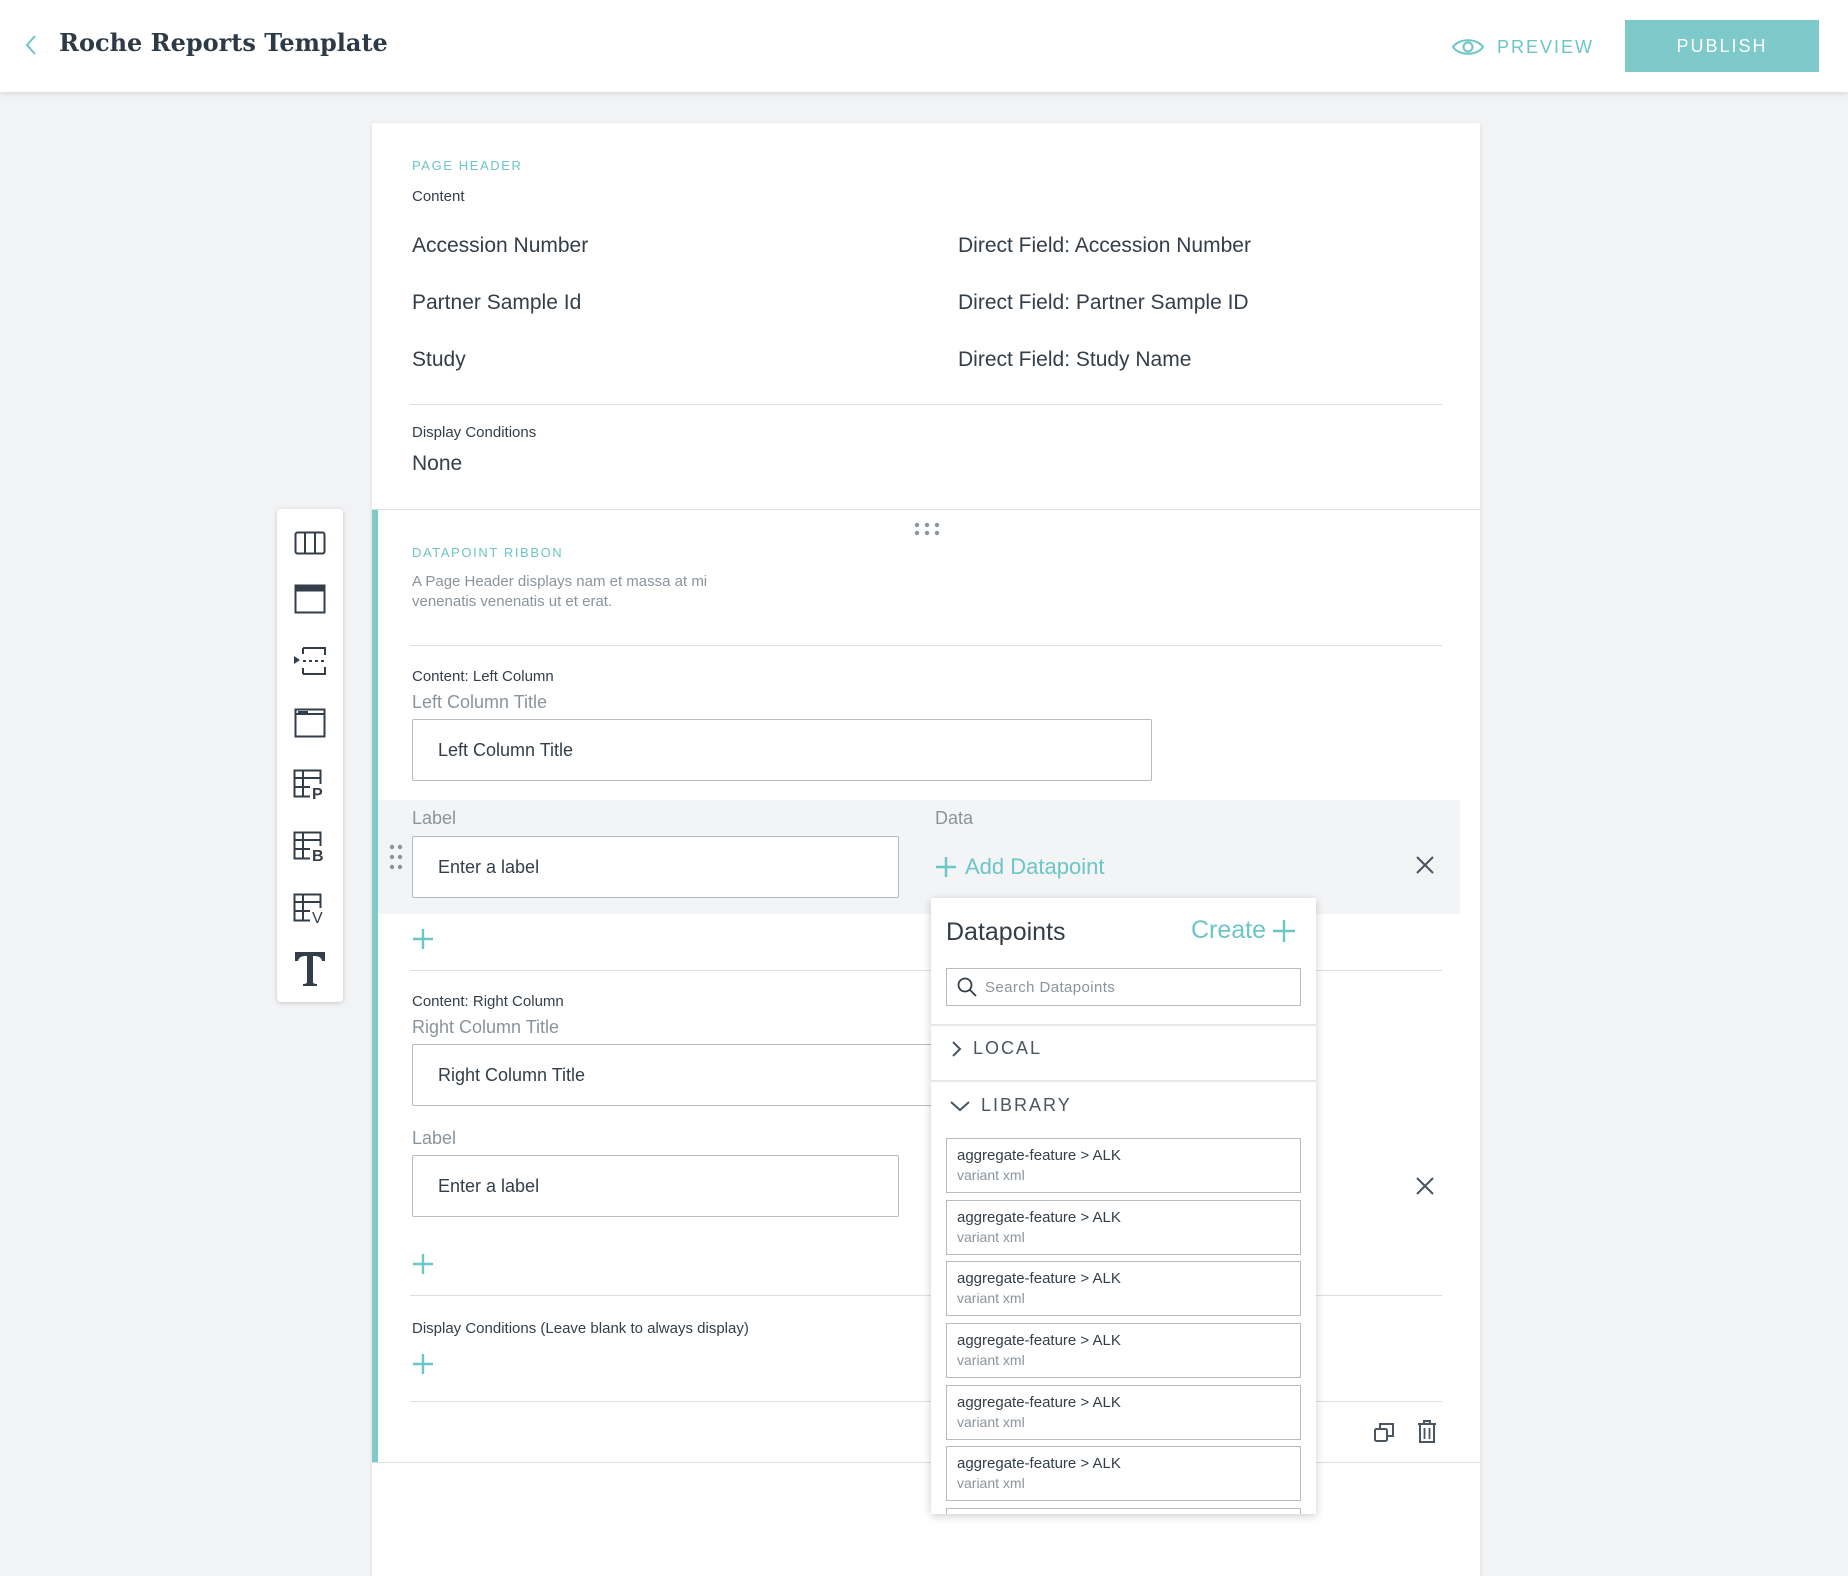  What do you see at coordinates (967, 987) in the screenshot?
I see `search-icon` at bounding box center [967, 987].